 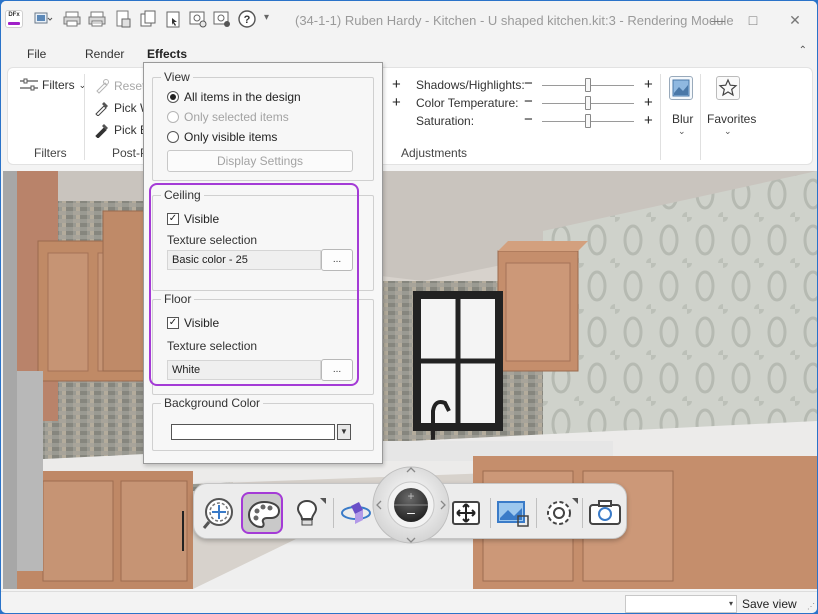 I want to click on qat-customize-caret: ▾, so click(x=266, y=17).